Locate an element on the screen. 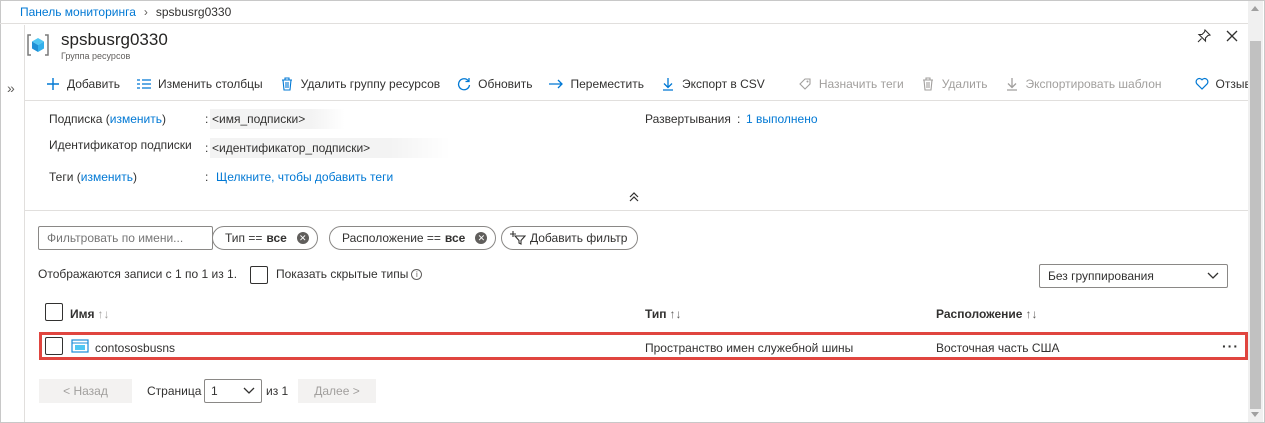 This screenshot has height=423, width=1265. refresh-label: Обновить is located at coordinates (505, 83).